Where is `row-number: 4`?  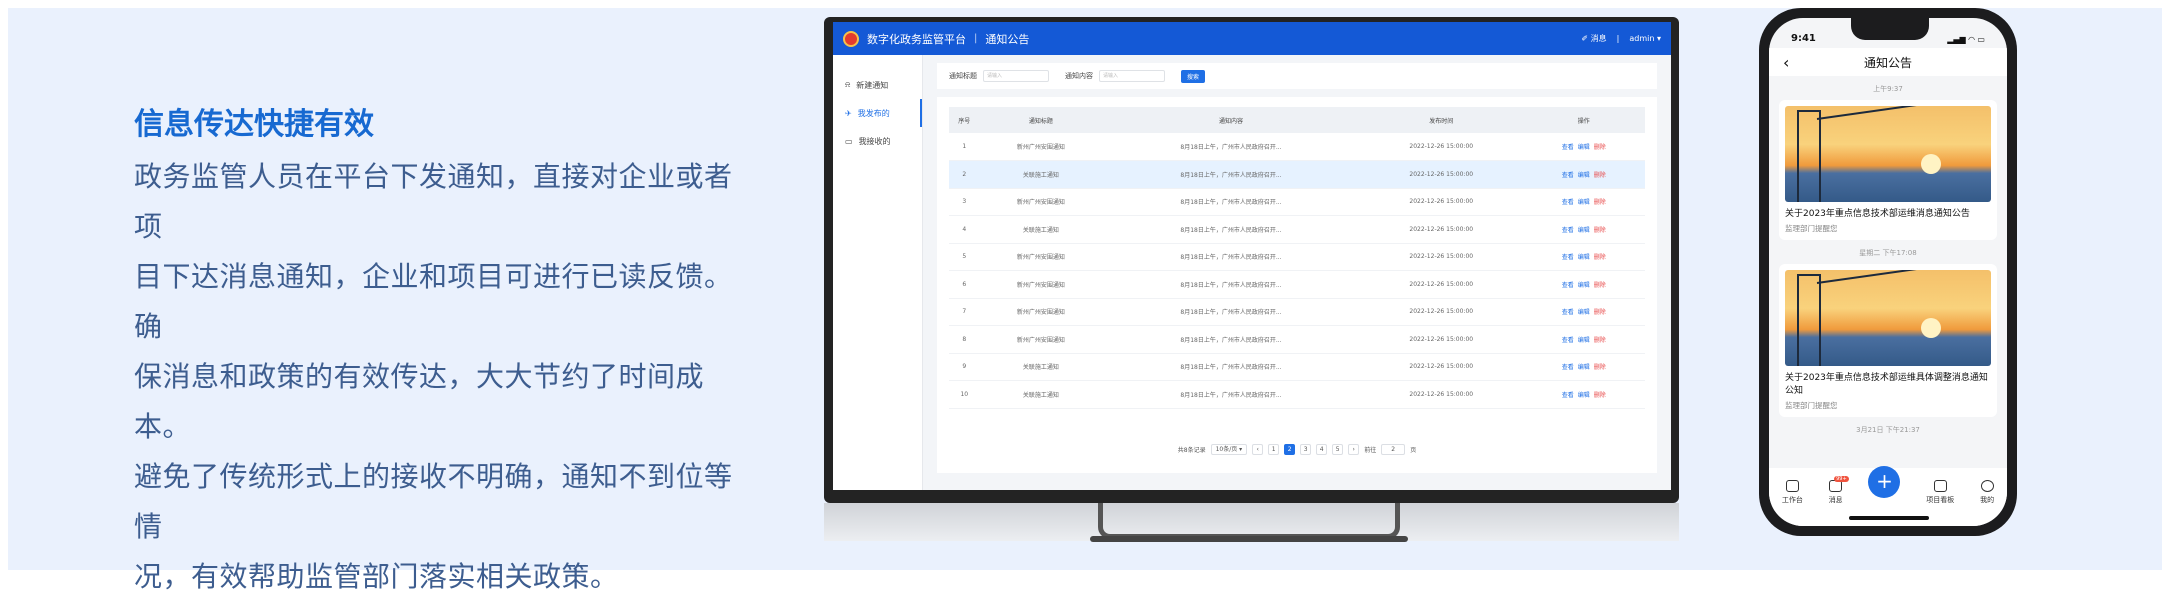
row-number: 4 is located at coordinates (964, 229).